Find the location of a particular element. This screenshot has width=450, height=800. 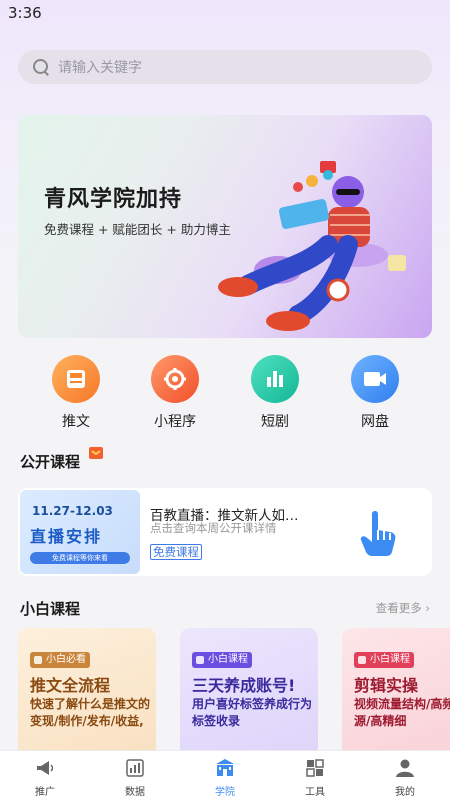

search-input: 请输入关键字 is located at coordinates (100, 67).